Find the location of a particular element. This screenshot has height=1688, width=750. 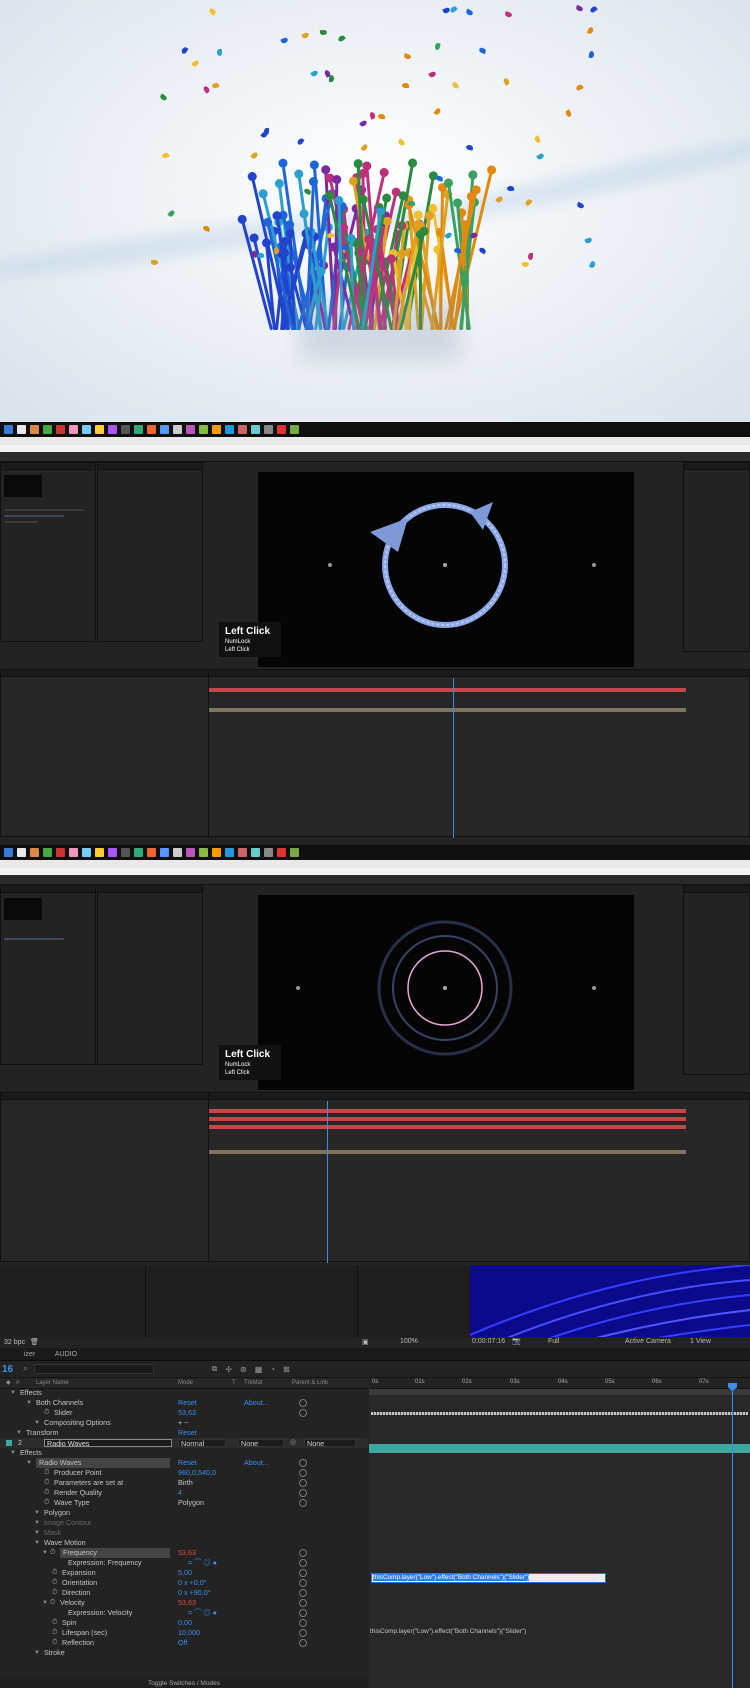

layer-name-field: Radio Waves is located at coordinates (108, 1443).